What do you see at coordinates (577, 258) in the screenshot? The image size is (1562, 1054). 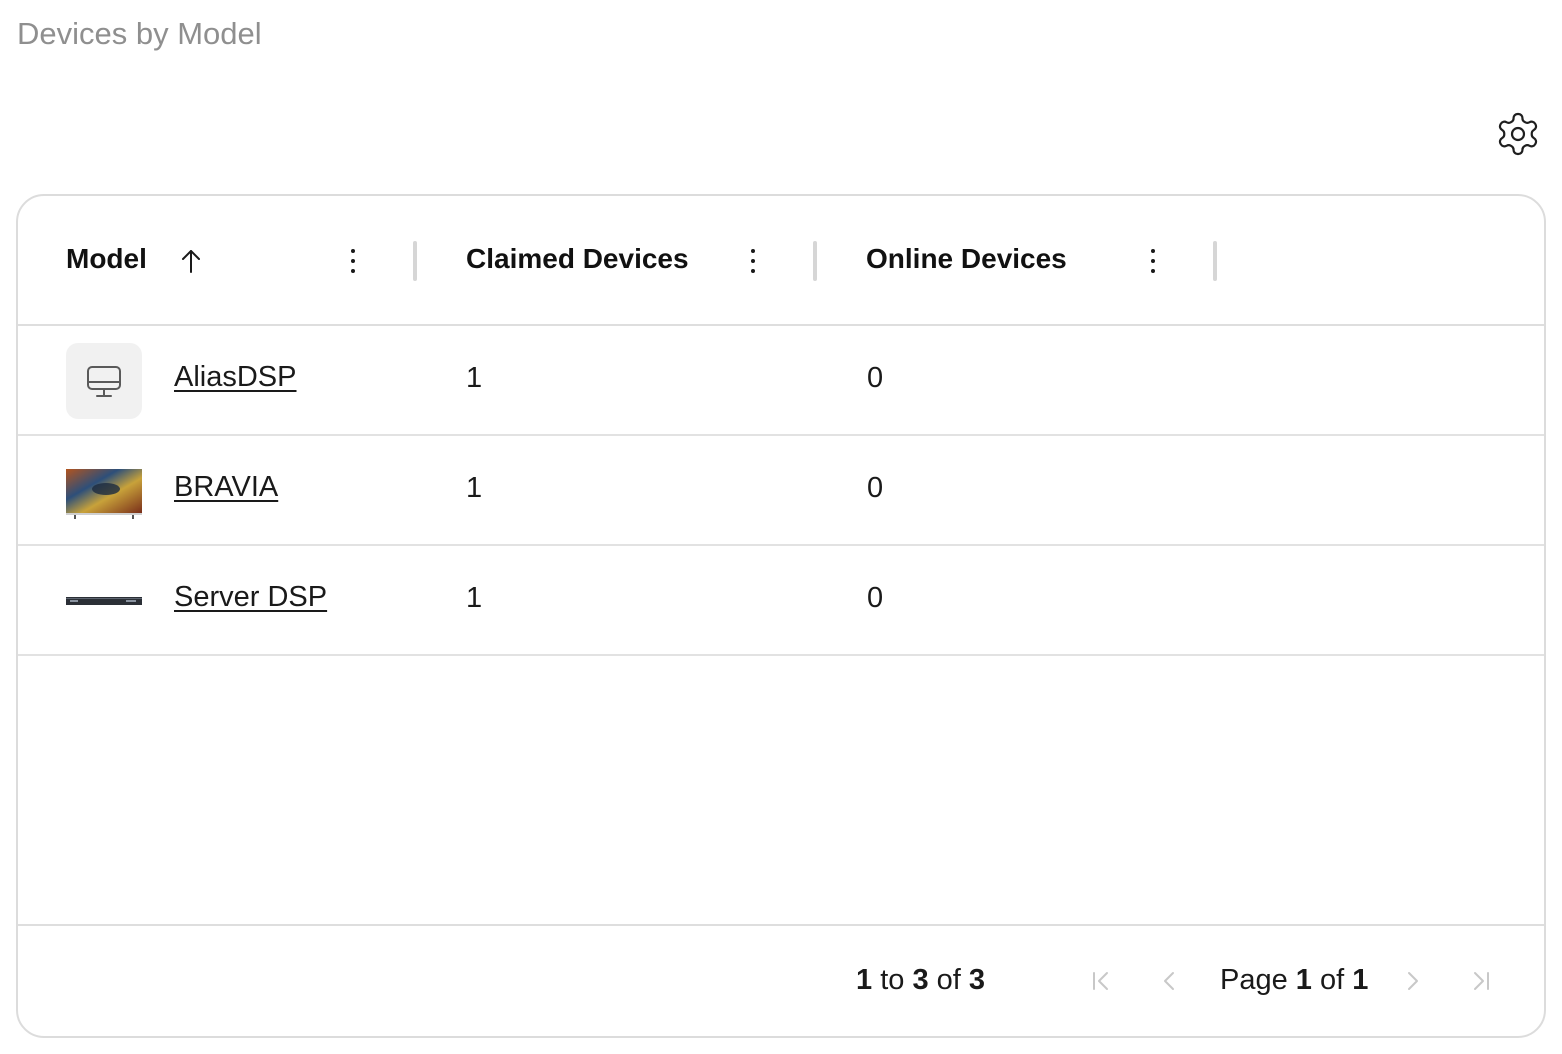 I see `column-label: Claimed Devices` at bounding box center [577, 258].